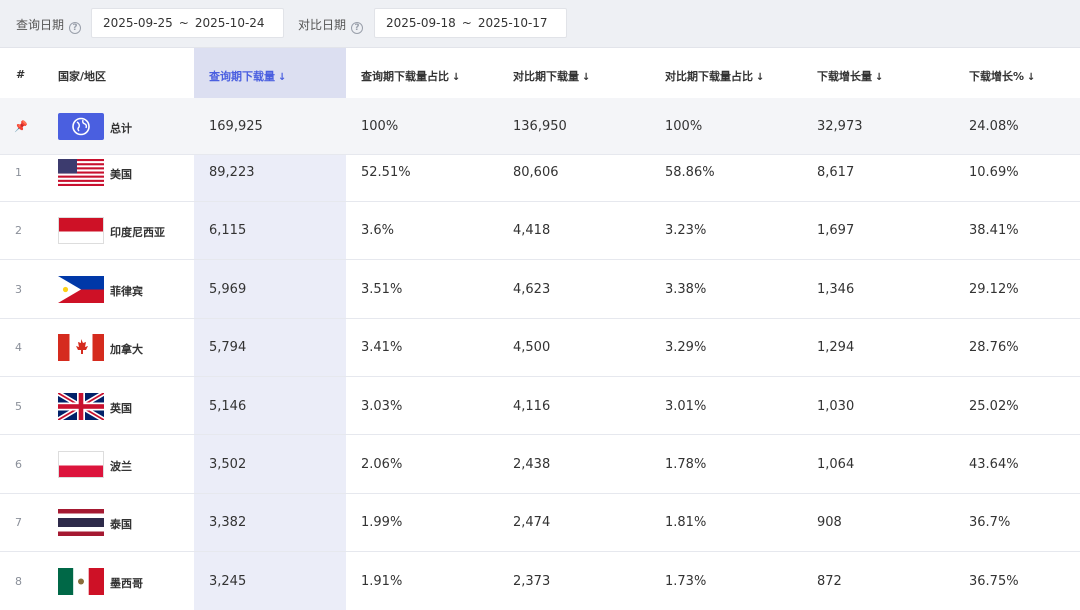 The image size is (1080, 610). Describe the element at coordinates (18, 406) in the screenshot. I see `row-index: 5` at that location.